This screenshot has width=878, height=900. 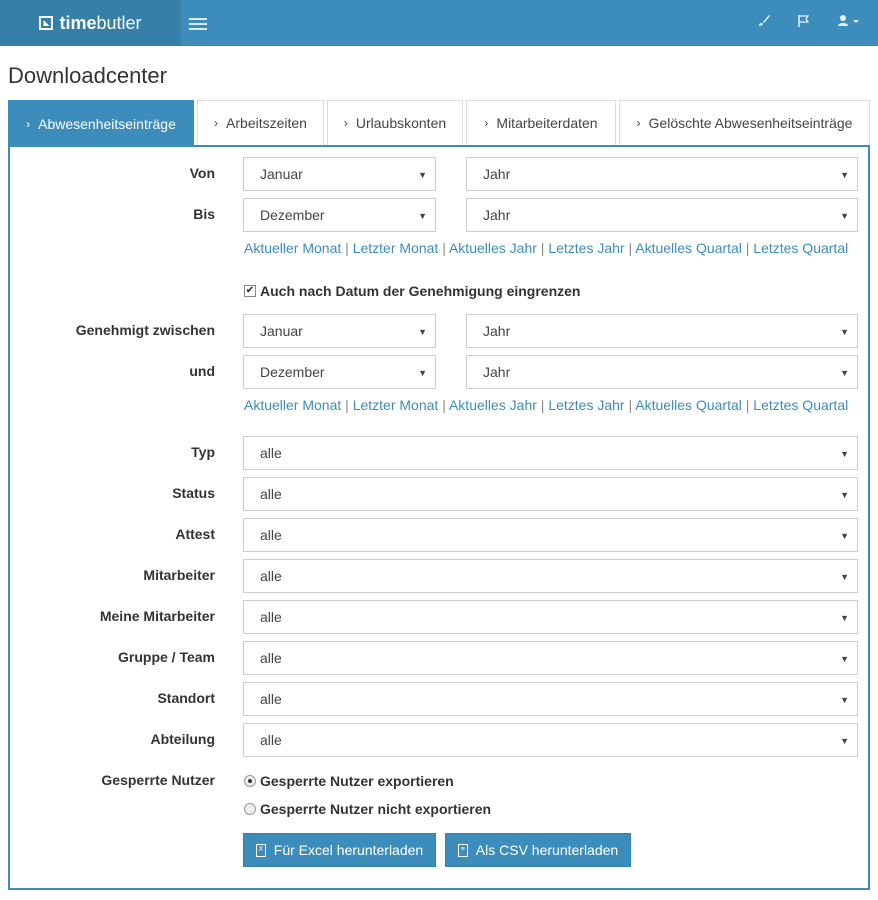 I want to click on typ-select: alle ▼, so click(x=550, y=453).